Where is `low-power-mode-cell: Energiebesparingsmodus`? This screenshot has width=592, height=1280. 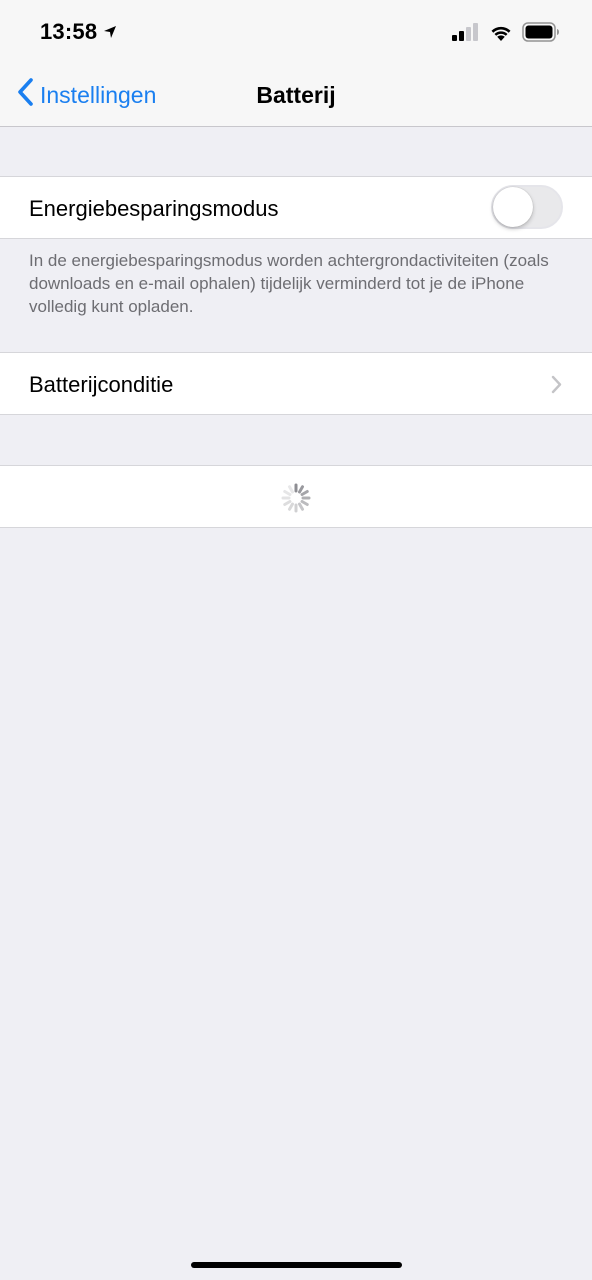
low-power-mode-cell: Energiebesparingsmodus is located at coordinates (296, 207).